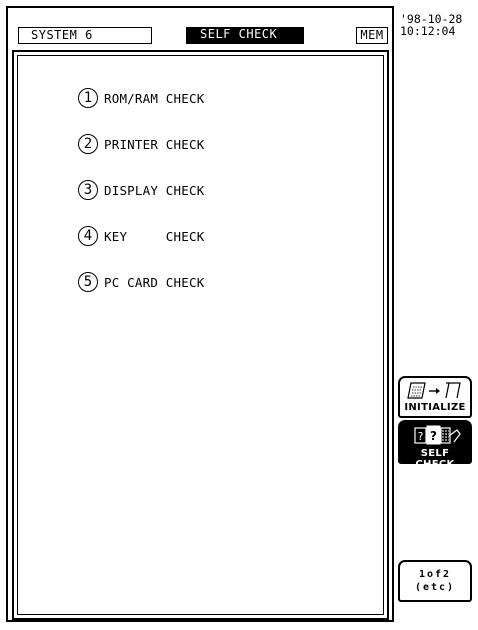 This screenshot has width=478, height=630. What do you see at coordinates (435, 574) in the screenshot?
I see `page-indicator: 1of2` at bounding box center [435, 574].